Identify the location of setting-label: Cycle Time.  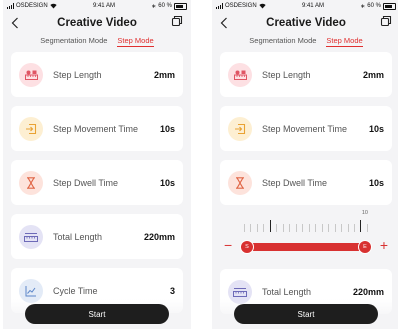
(75, 290).